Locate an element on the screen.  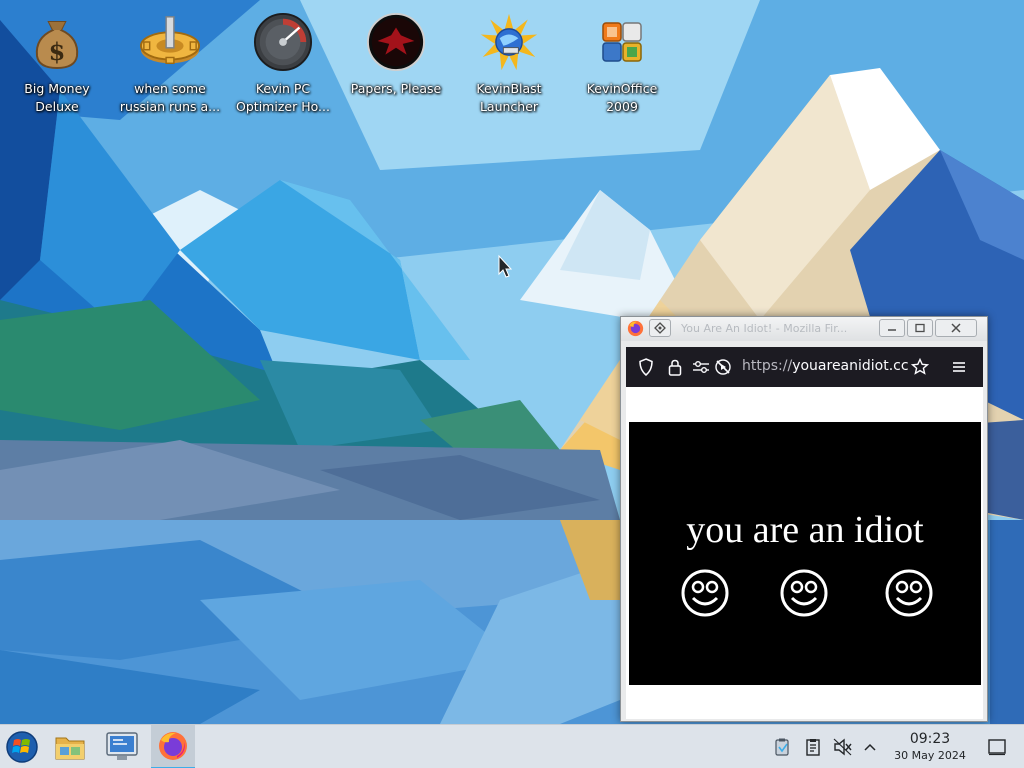
desktop-icon-label: KevinBlast Launcher is located at coordinates (509, 97).